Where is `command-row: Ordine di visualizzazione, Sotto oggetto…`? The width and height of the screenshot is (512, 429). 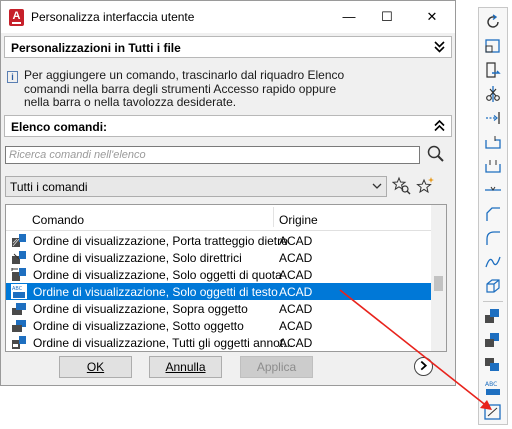 command-row: Ordine di visualizzazione, Sotto oggetto… is located at coordinates (218, 325).